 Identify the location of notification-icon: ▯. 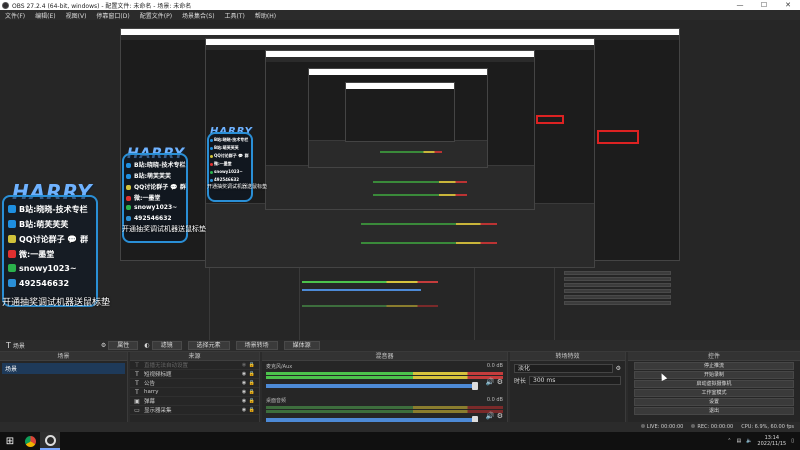
(792, 441).